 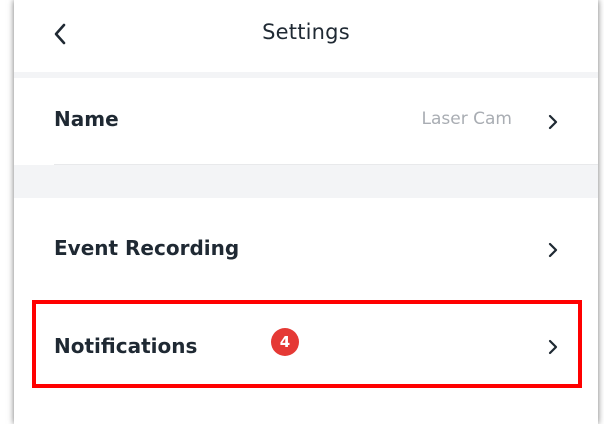 I want to click on page-title: Settings, so click(x=306, y=32).